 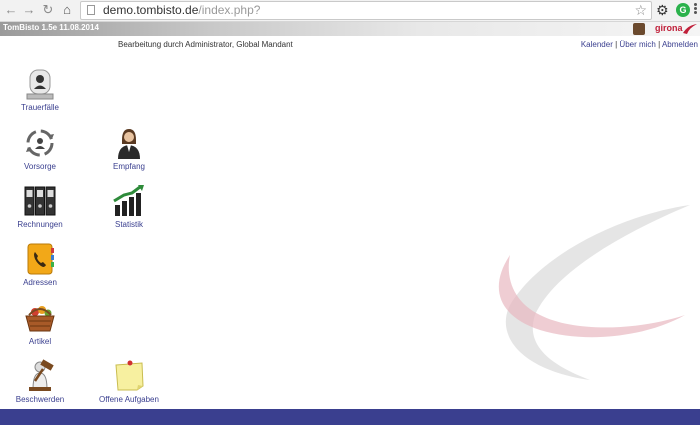 I want to click on url-path: /index.php?, so click(x=229, y=10).